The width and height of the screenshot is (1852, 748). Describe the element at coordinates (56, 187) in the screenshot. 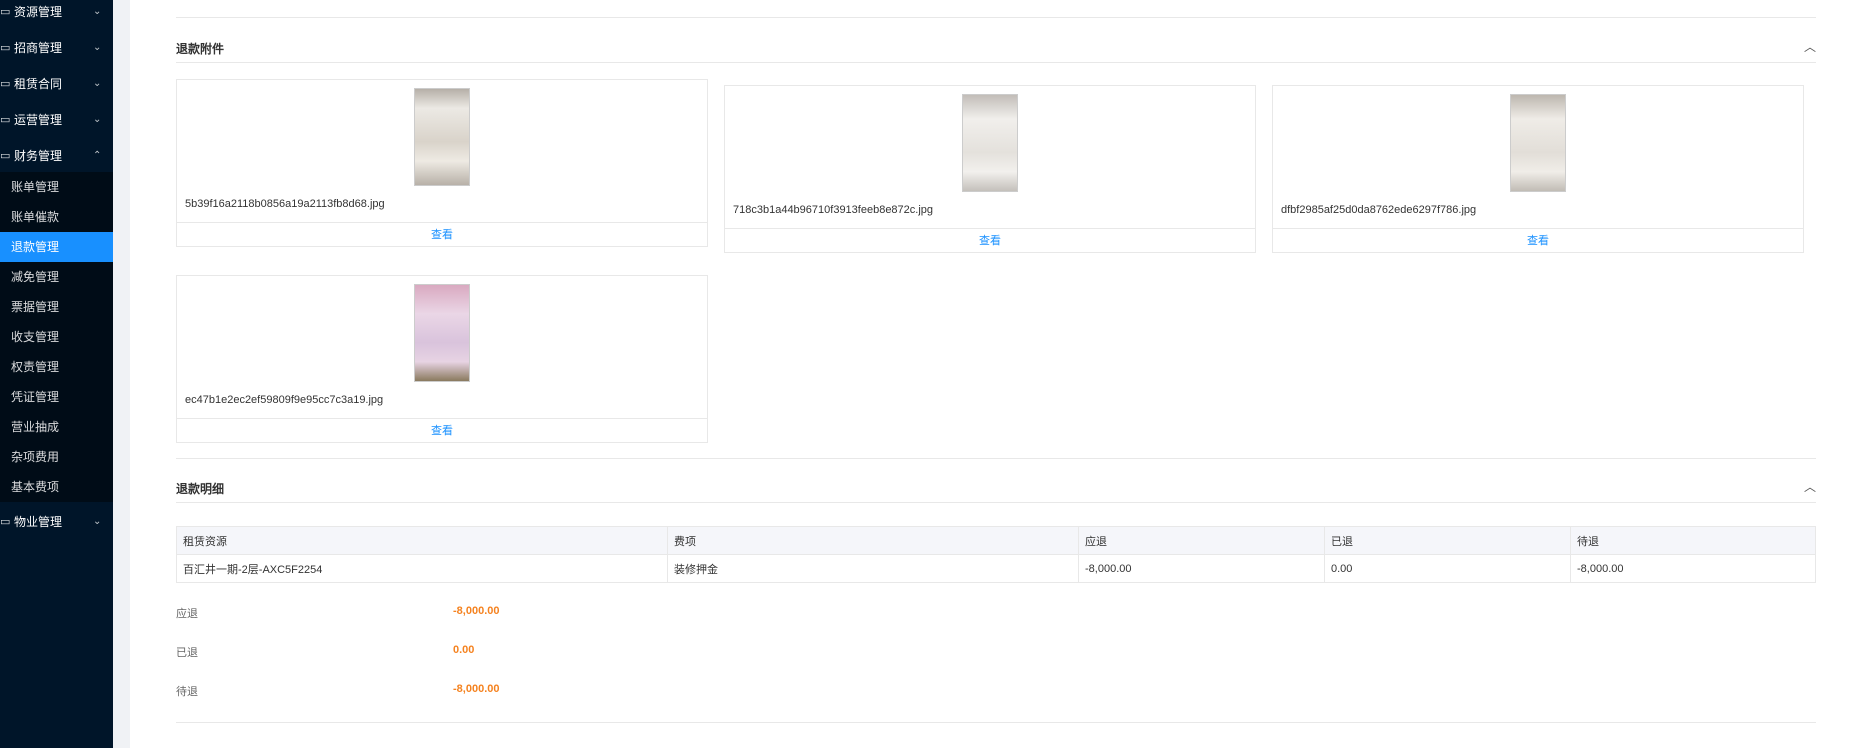

I see `sidebar-item-bills: 账单管理` at that location.